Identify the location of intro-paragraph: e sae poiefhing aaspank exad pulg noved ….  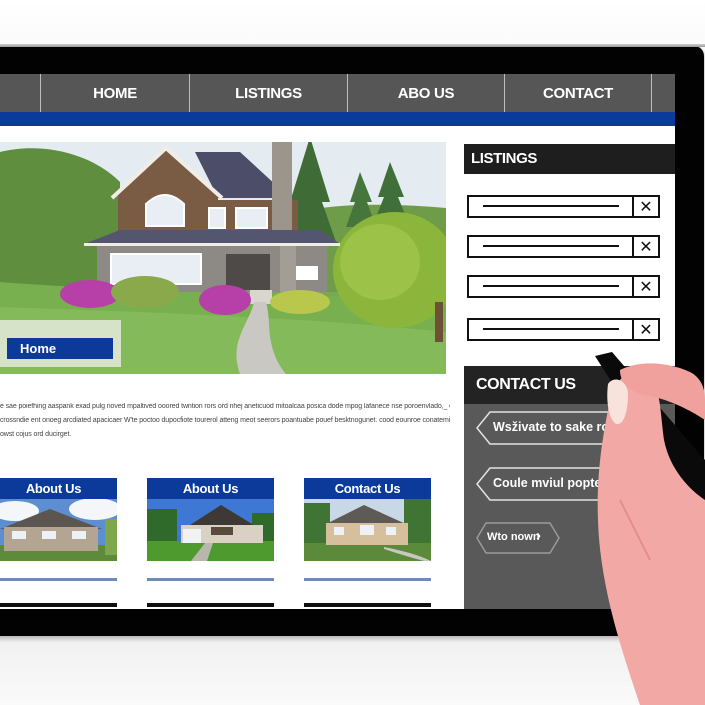
(225, 421).